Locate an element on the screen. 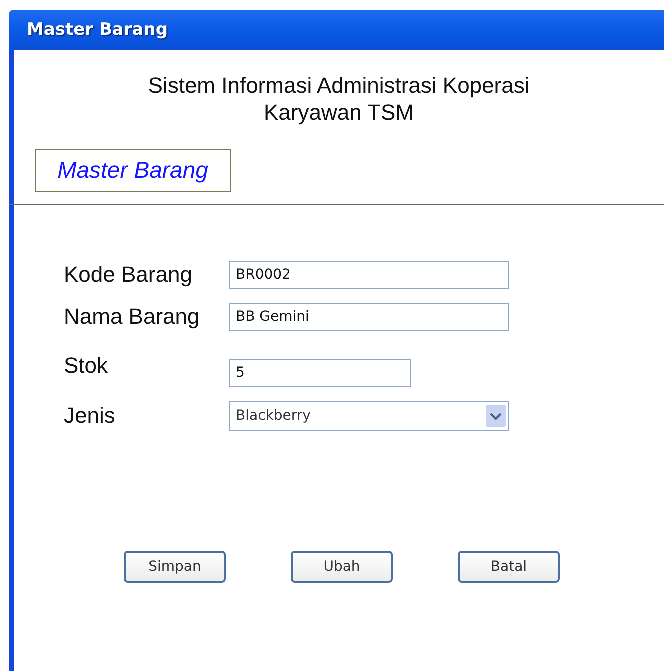 This screenshot has width=664, height=671. section-label: Master Barang is located at coordinates (133, 170).